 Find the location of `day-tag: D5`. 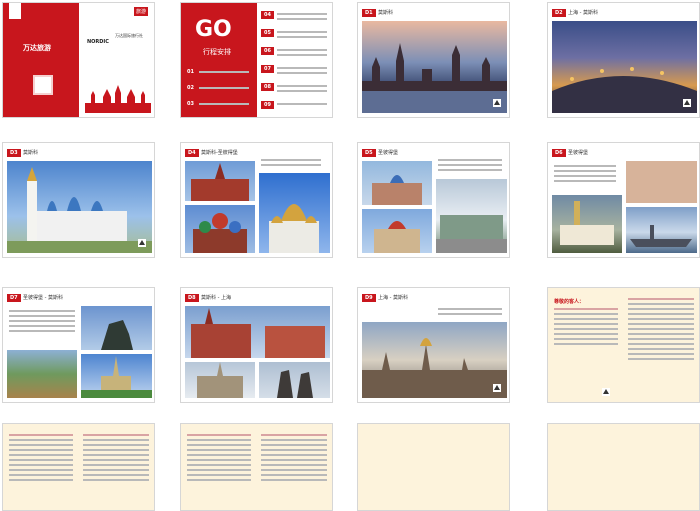

day-tag: D5 is located at coordinates (369, 153).